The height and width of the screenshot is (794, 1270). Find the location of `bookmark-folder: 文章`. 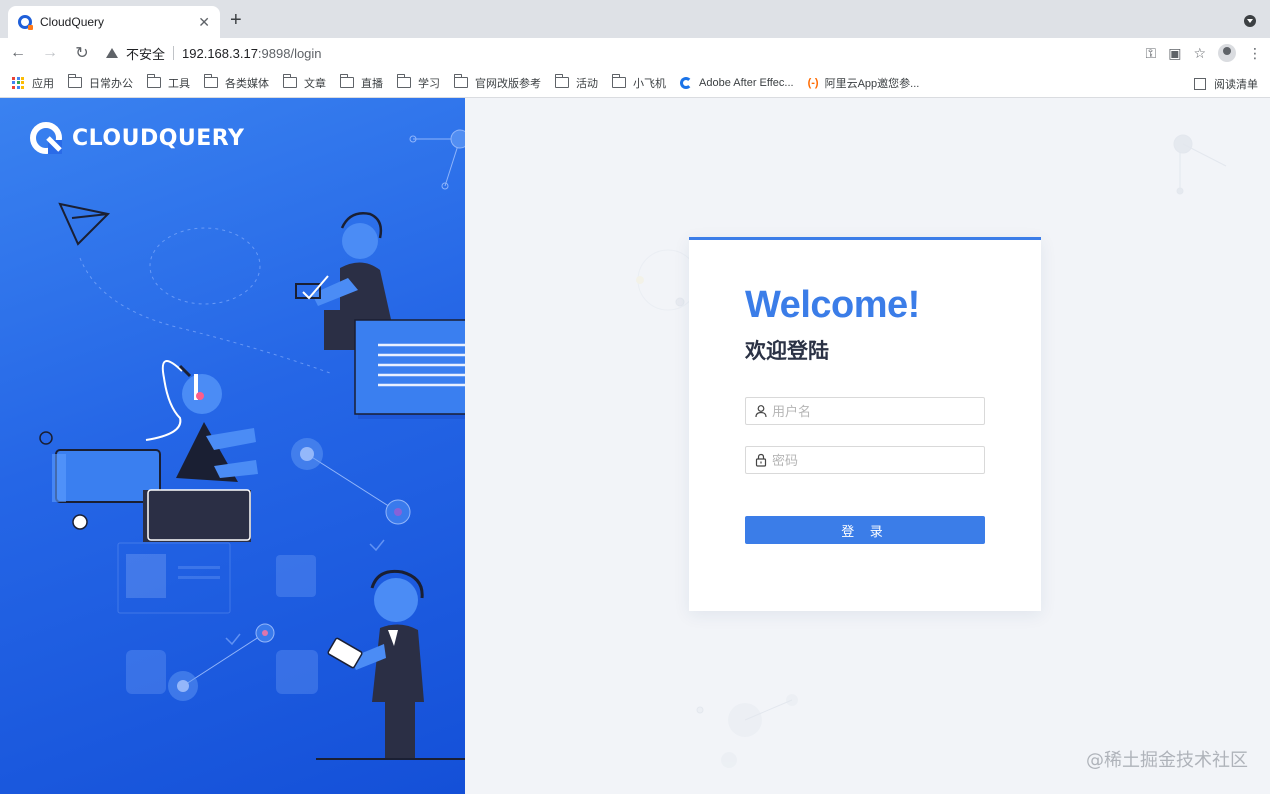

bookmark-folder: 文章 is located at coordinates (304, 82).